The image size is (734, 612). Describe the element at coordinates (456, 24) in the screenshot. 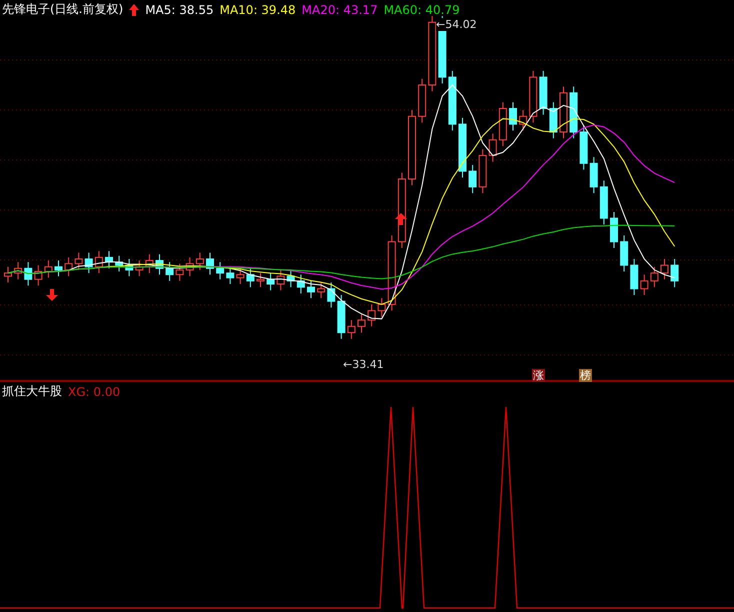

I see `high-price-label: ←54.02` at that location.